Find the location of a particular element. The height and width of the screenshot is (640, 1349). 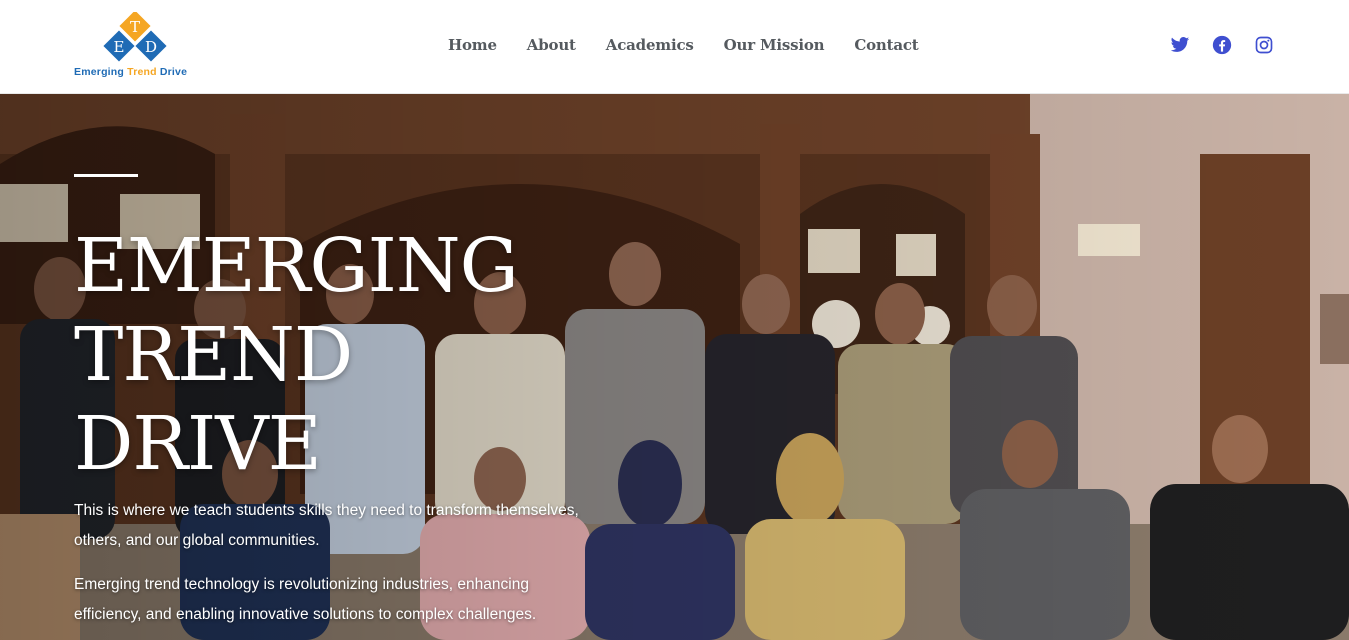

hero-title-line: EMERGING is located at coordinates (296, 266).